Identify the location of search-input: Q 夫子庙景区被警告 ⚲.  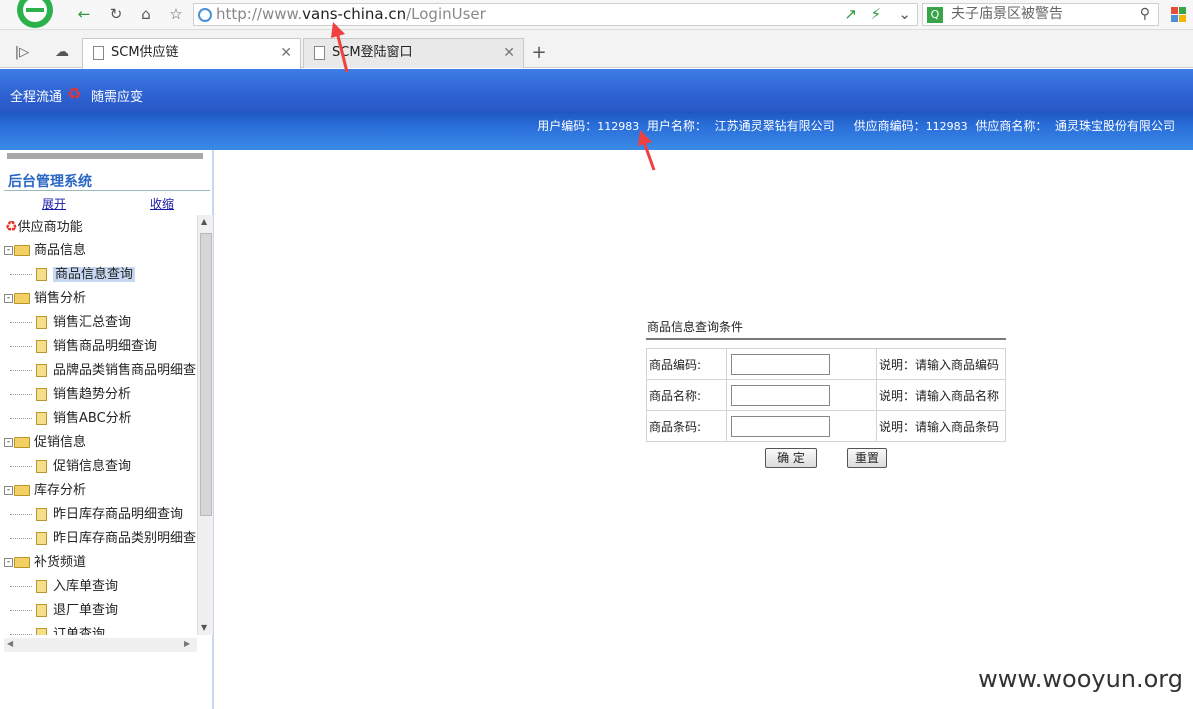
(1040, 14).